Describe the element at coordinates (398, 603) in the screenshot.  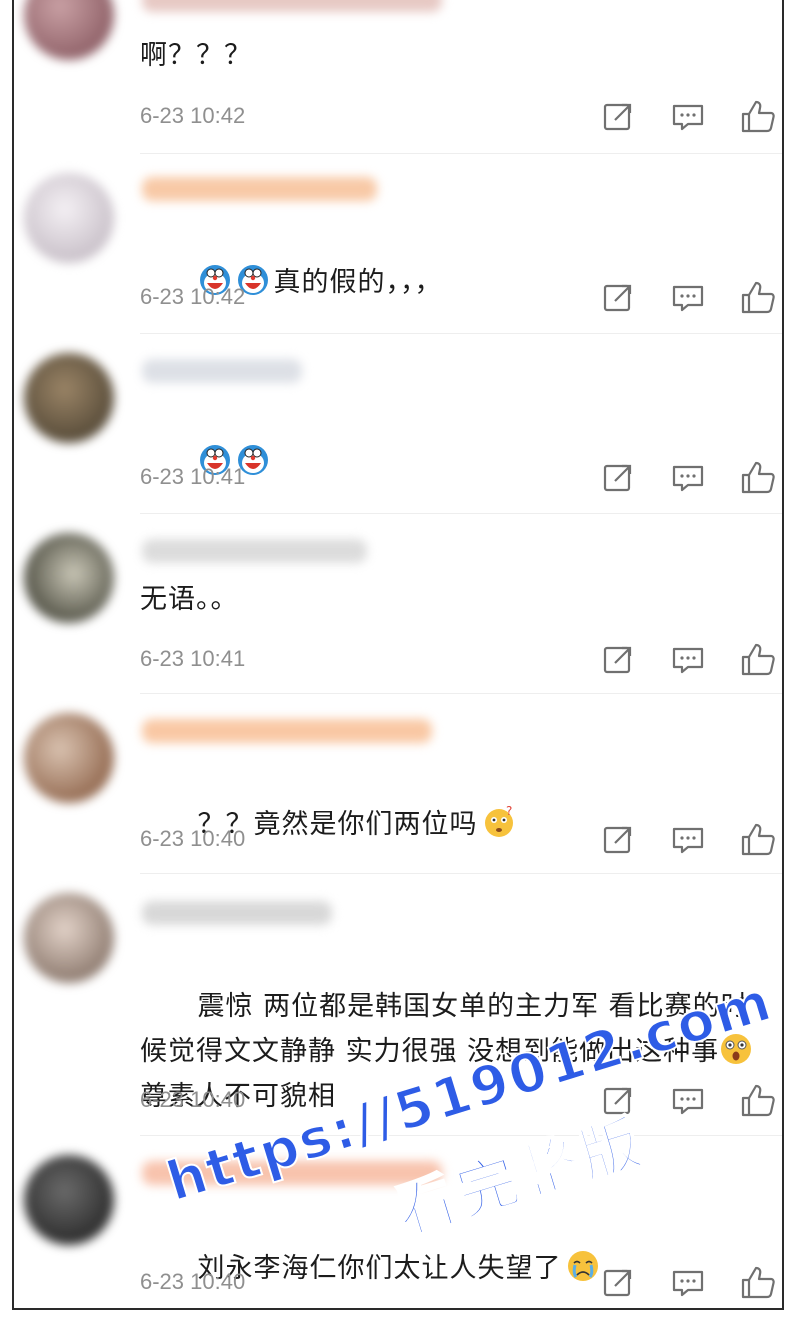
I see `comment-item: 无语。。 6-23 10:41` at that location.